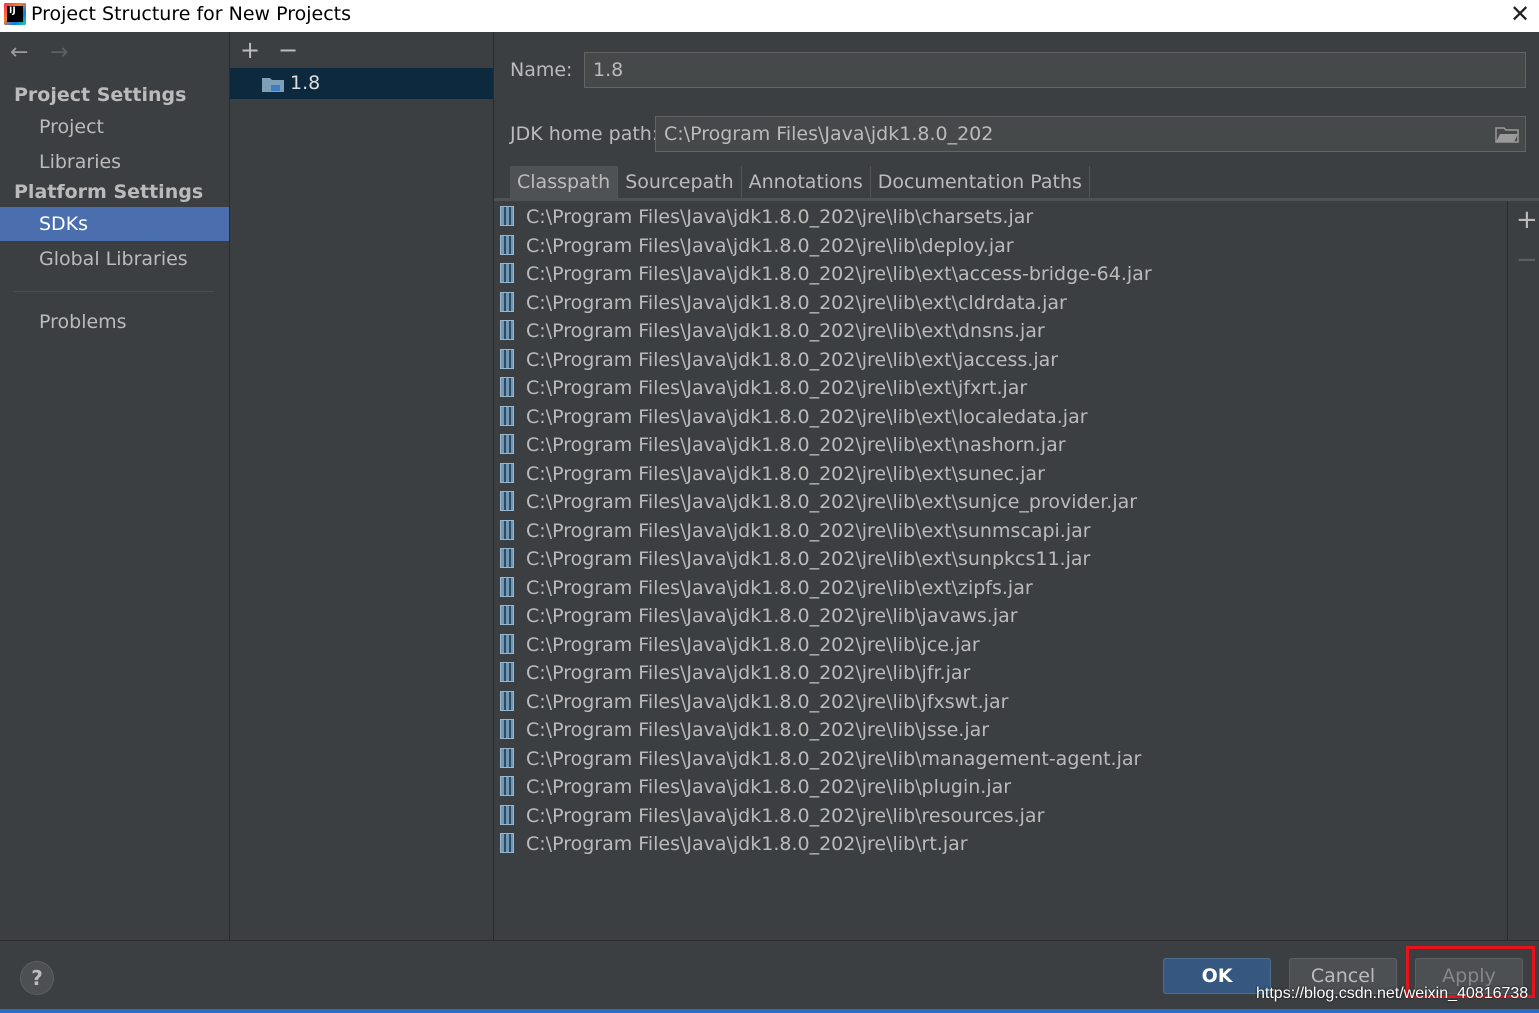 This screenshot has height=1013, width=1539. What do you see at coordinates (564, 182) in the screenshot?
I see `tab-classpath: Classpath` at bounding box center [564, 182].